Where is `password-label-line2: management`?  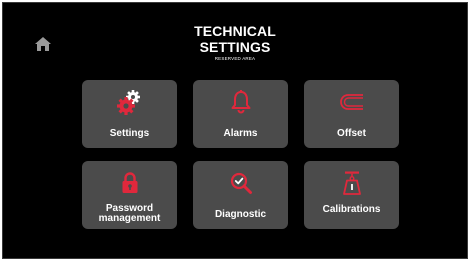
password-label-line2: management is located at coordinates (129, 218).